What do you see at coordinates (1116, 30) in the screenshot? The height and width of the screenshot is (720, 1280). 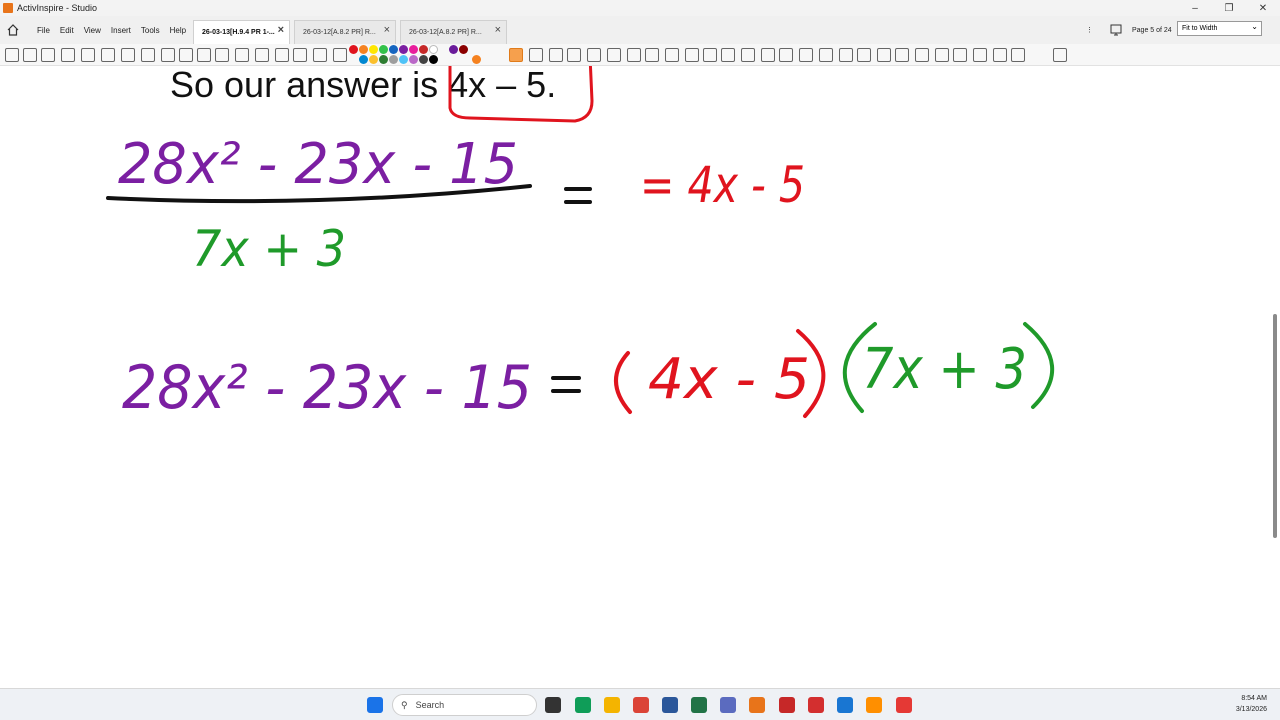 I see `page-browser-icon` at bounding box center [1116, 30].